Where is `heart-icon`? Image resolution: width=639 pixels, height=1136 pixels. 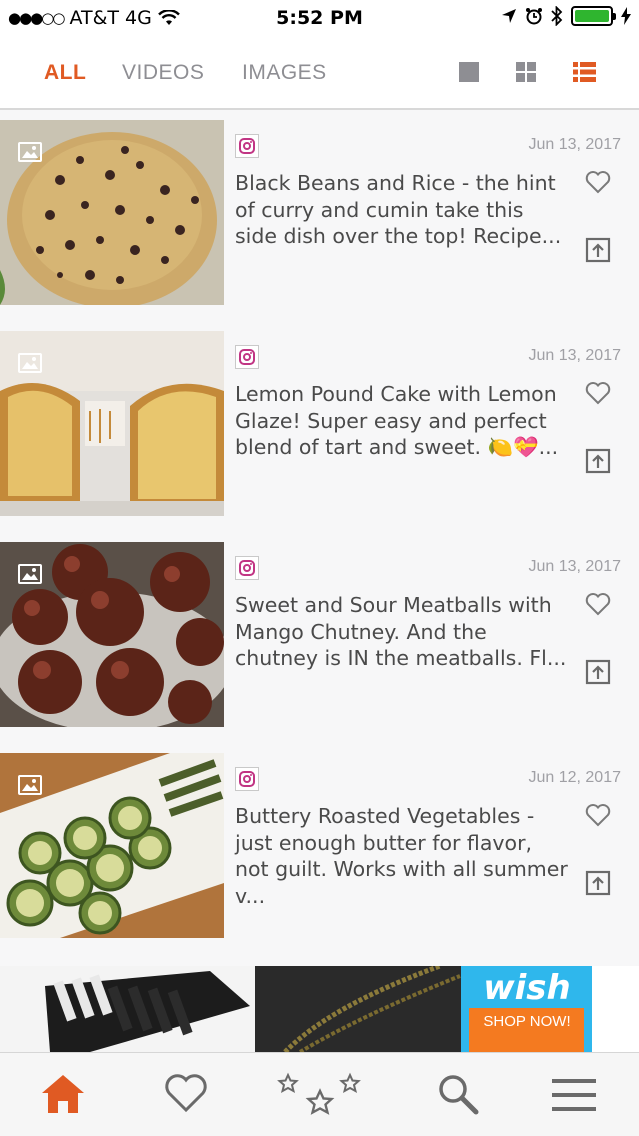 heart-icon is located at coordinates (186, 1093).